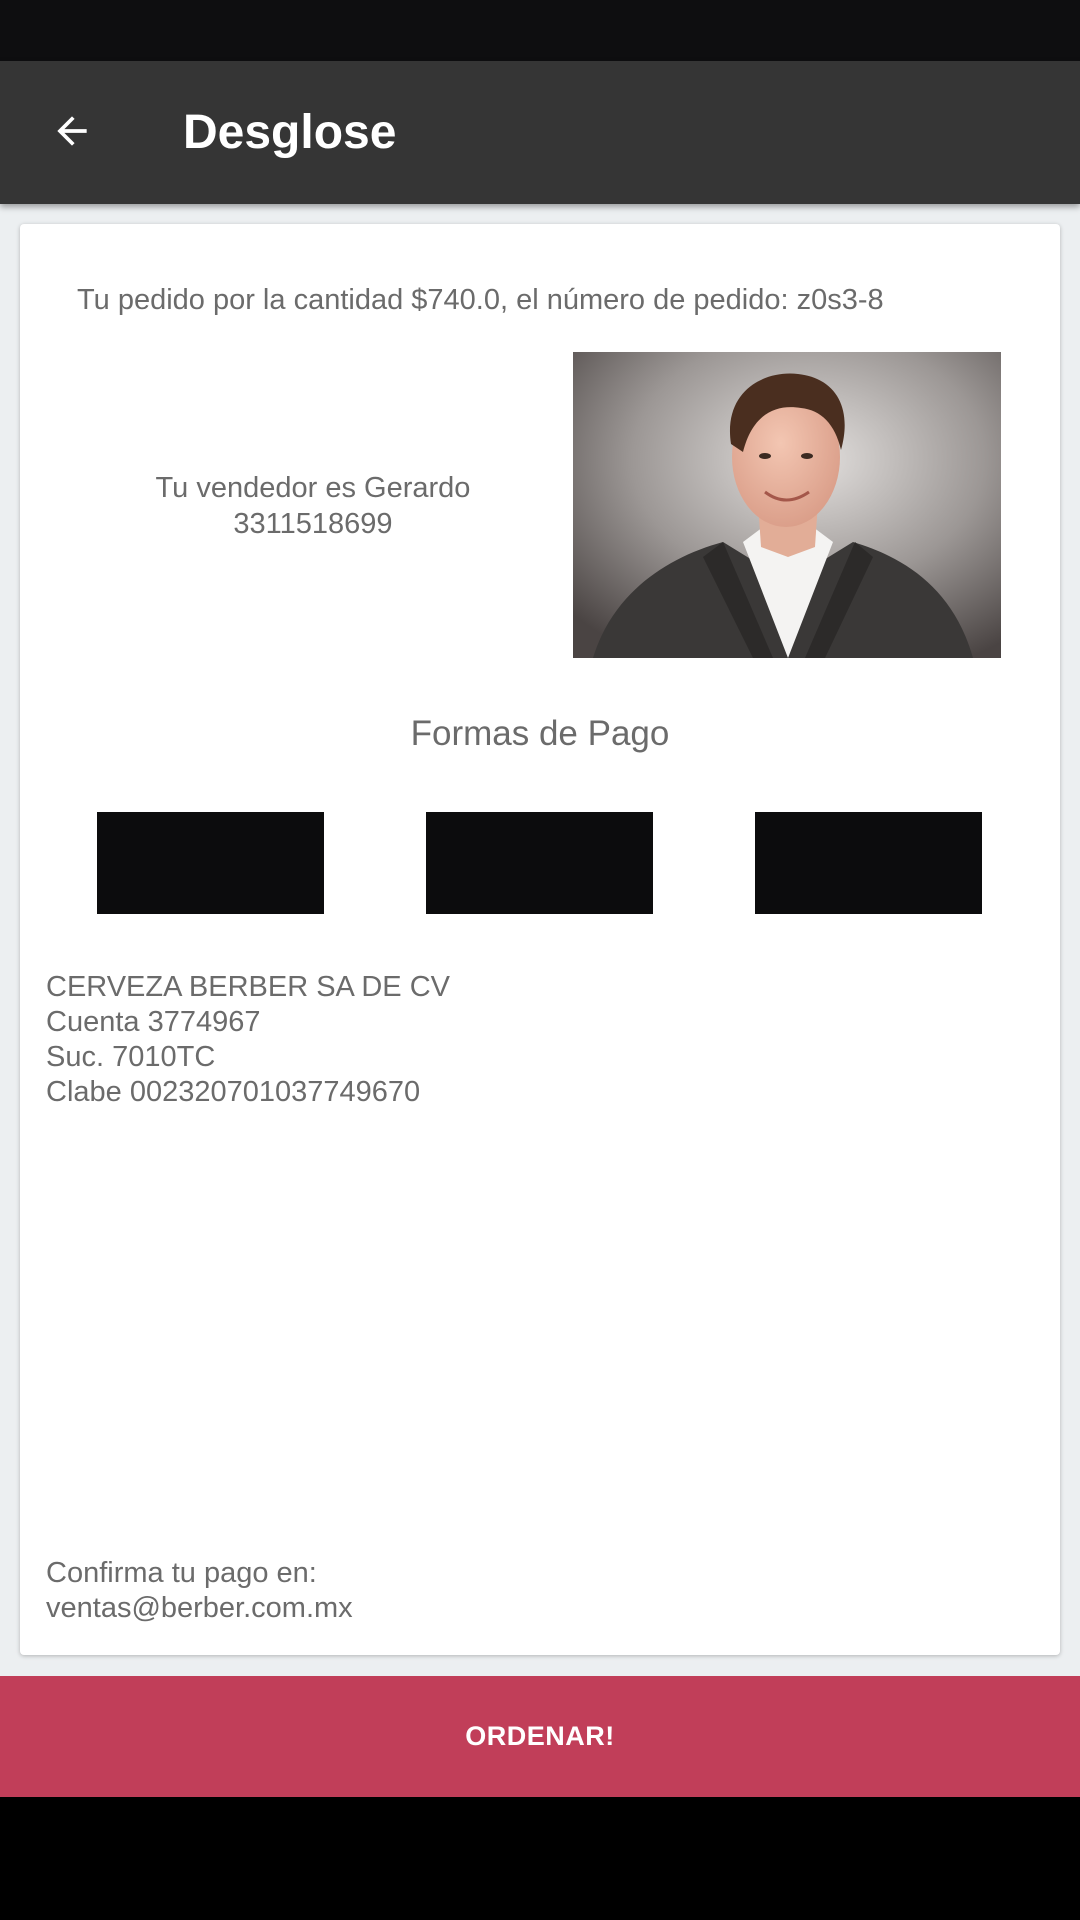 This screenshot has height=1920, width=1080. What do you see at coordinates (181, 1573) in the screenshot?
I see `confirm-label: Confirma tu pago en:` at bounding box center [181, 1573].